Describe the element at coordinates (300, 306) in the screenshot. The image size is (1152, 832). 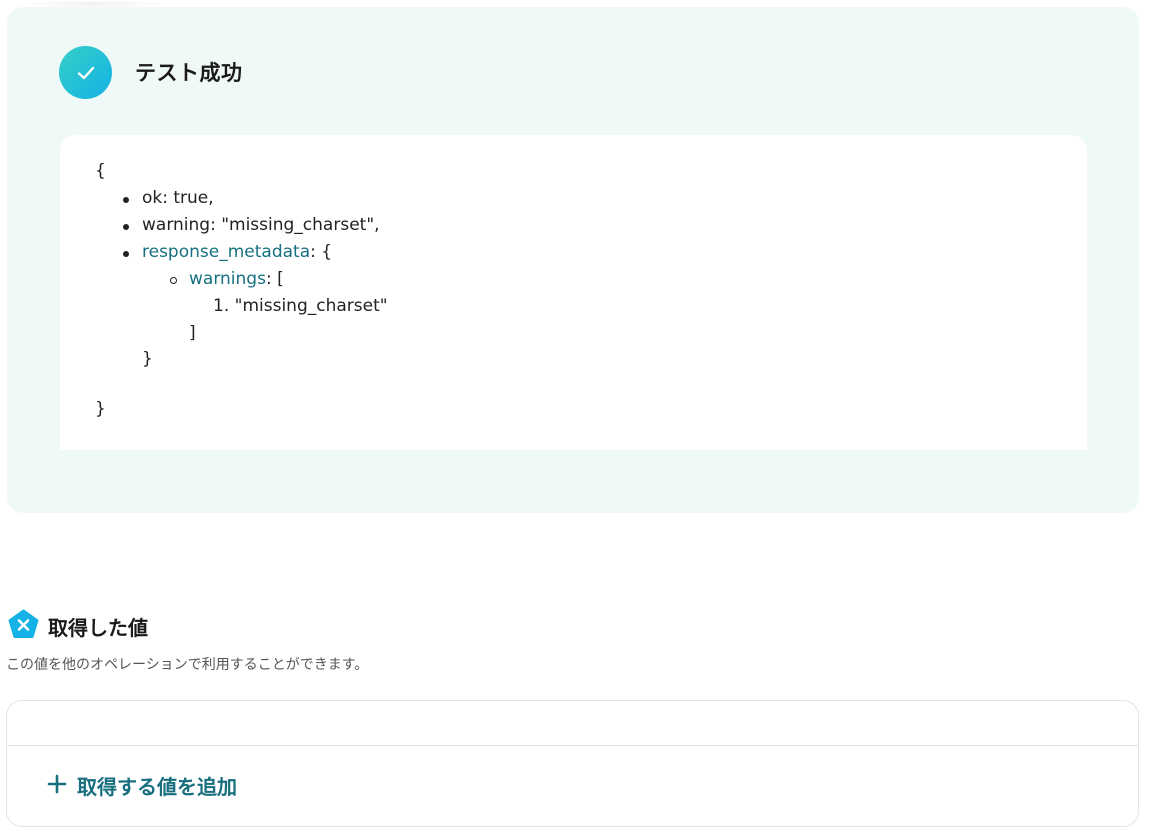
I see `json-warnings-item: 1. "missing_charset"` at that location.